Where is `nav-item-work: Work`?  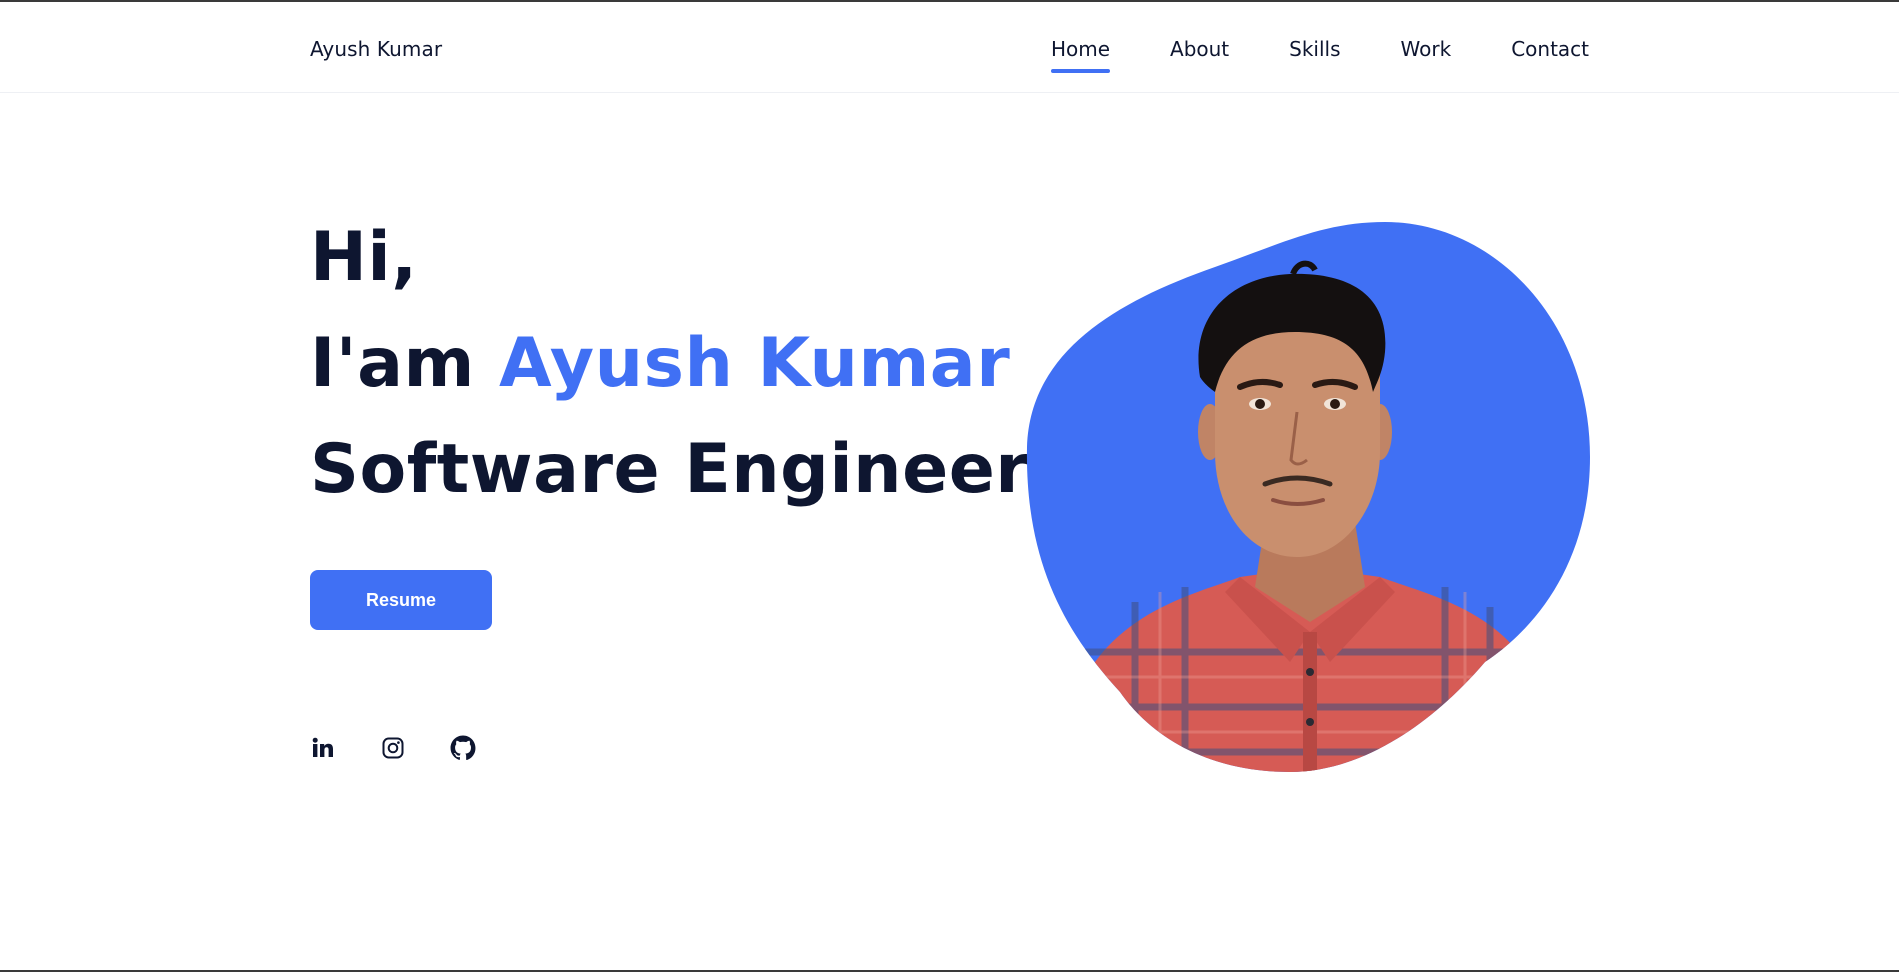 nav-item-work: Work is located at coordinates (1426, 49).